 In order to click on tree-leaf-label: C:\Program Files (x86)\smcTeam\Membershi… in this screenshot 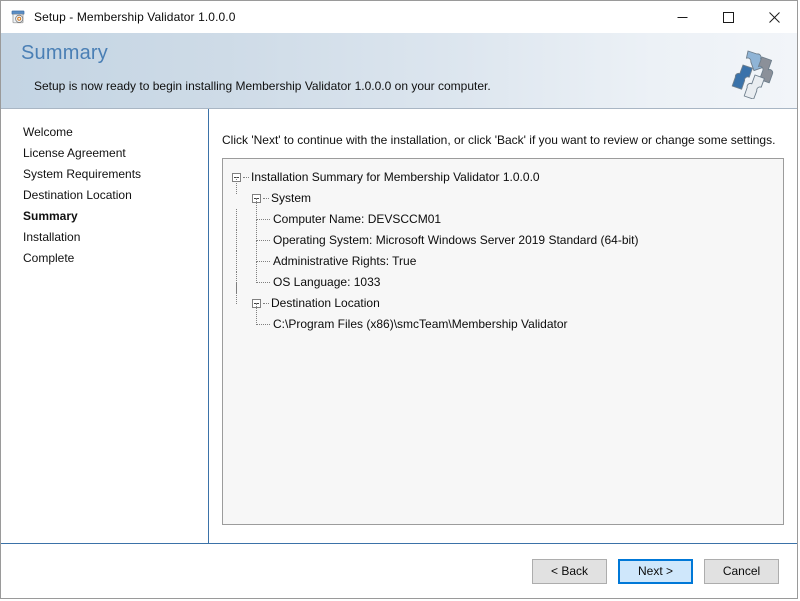, I will do `click(420, 324)`.